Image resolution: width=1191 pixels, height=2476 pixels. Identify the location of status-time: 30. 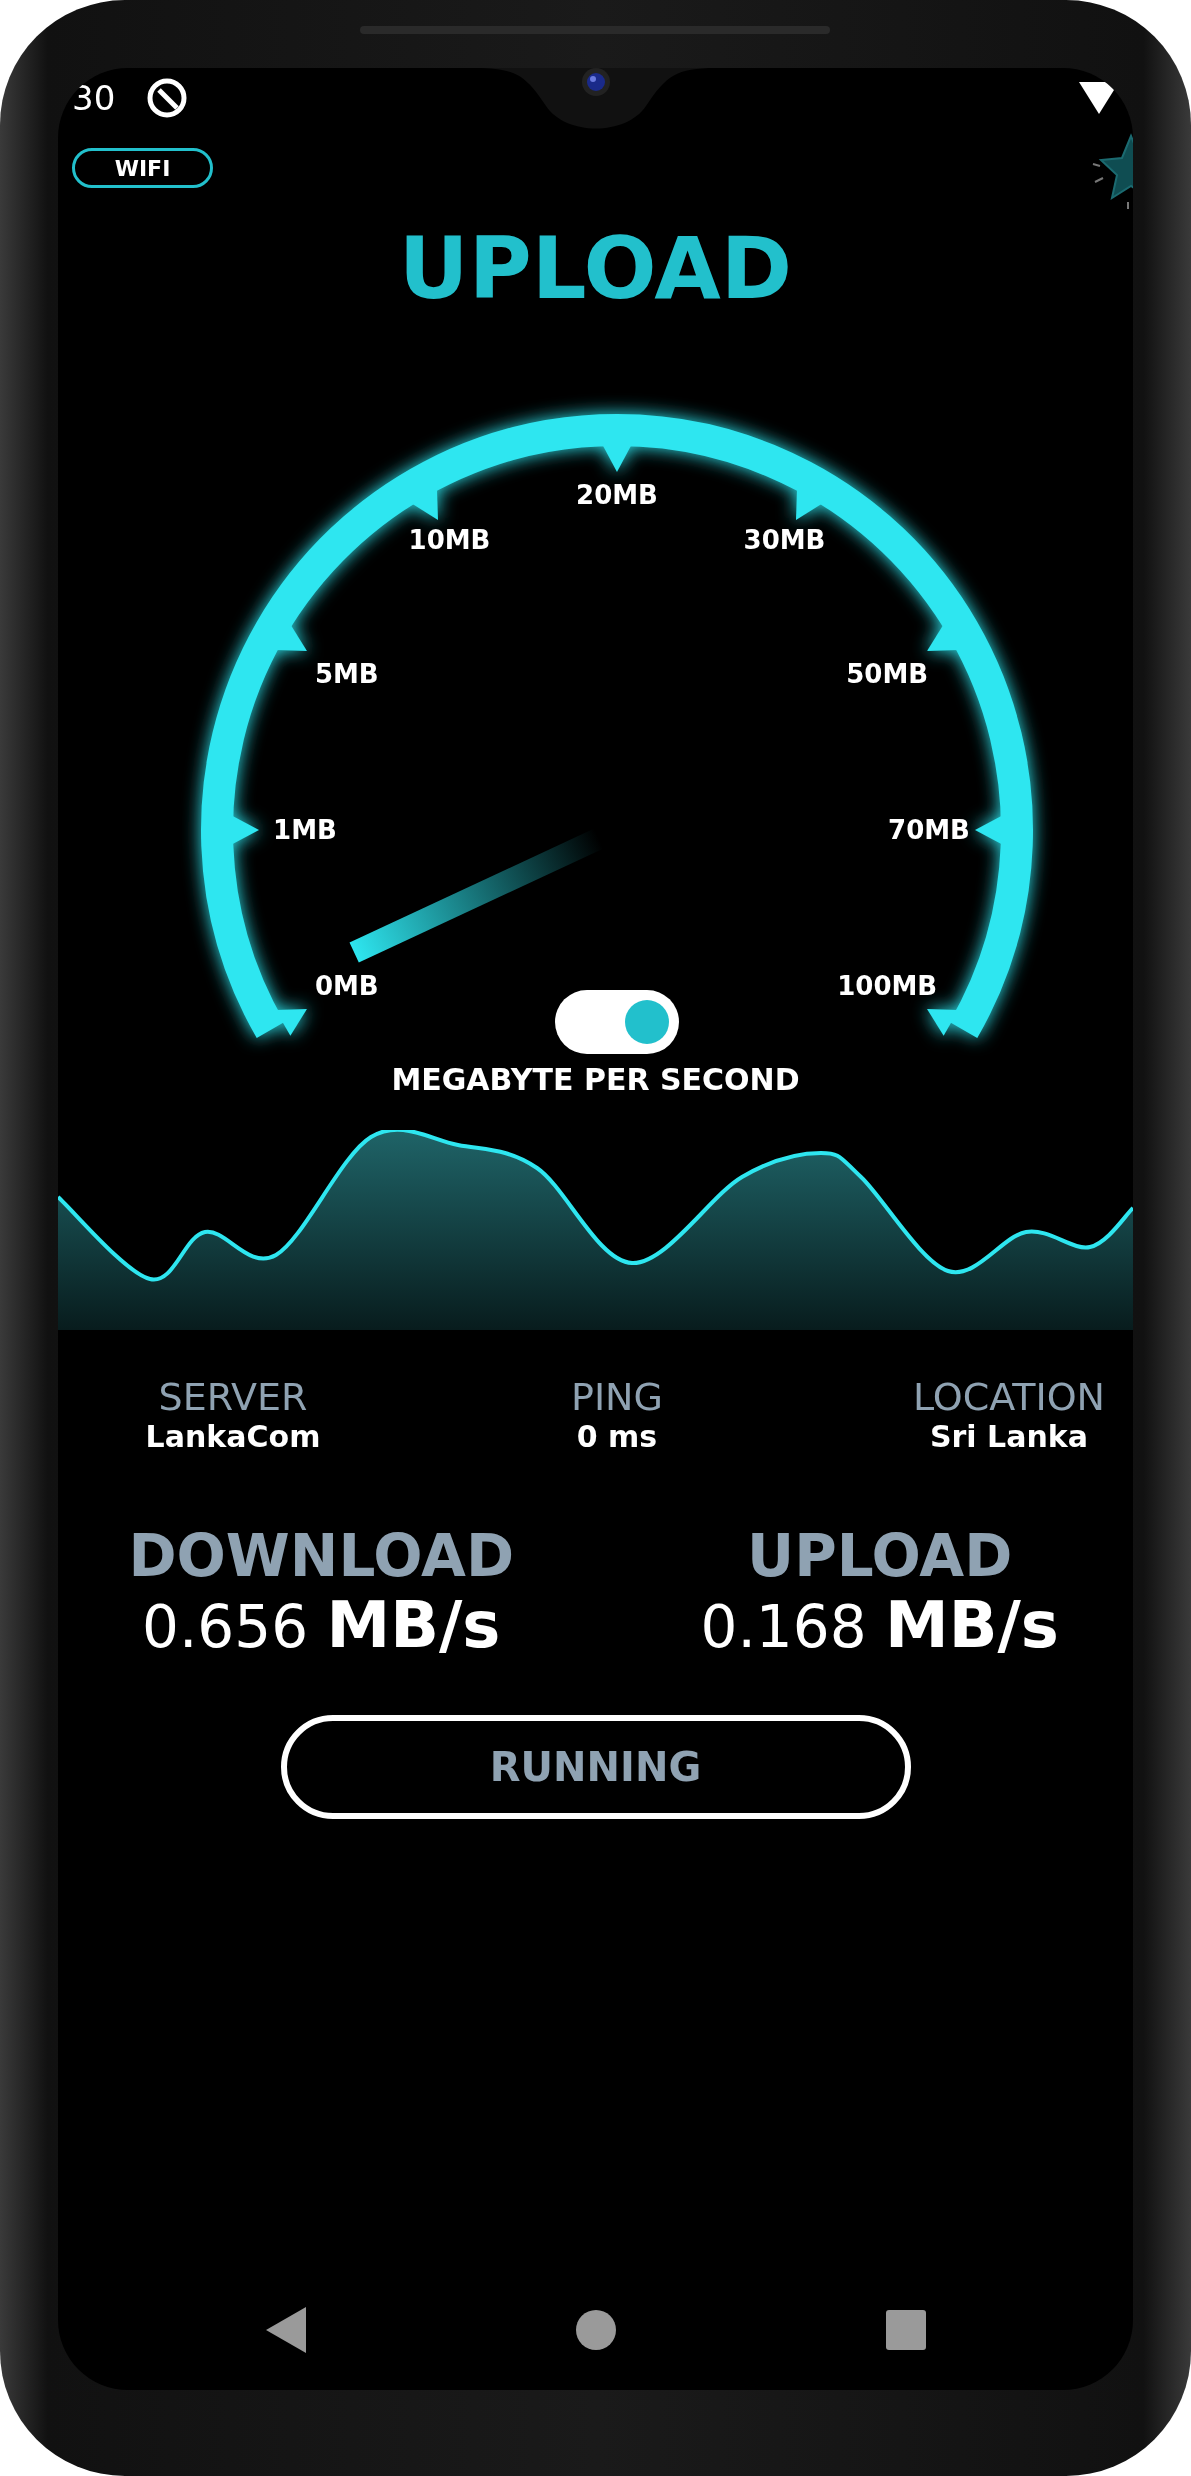
(94, 98).